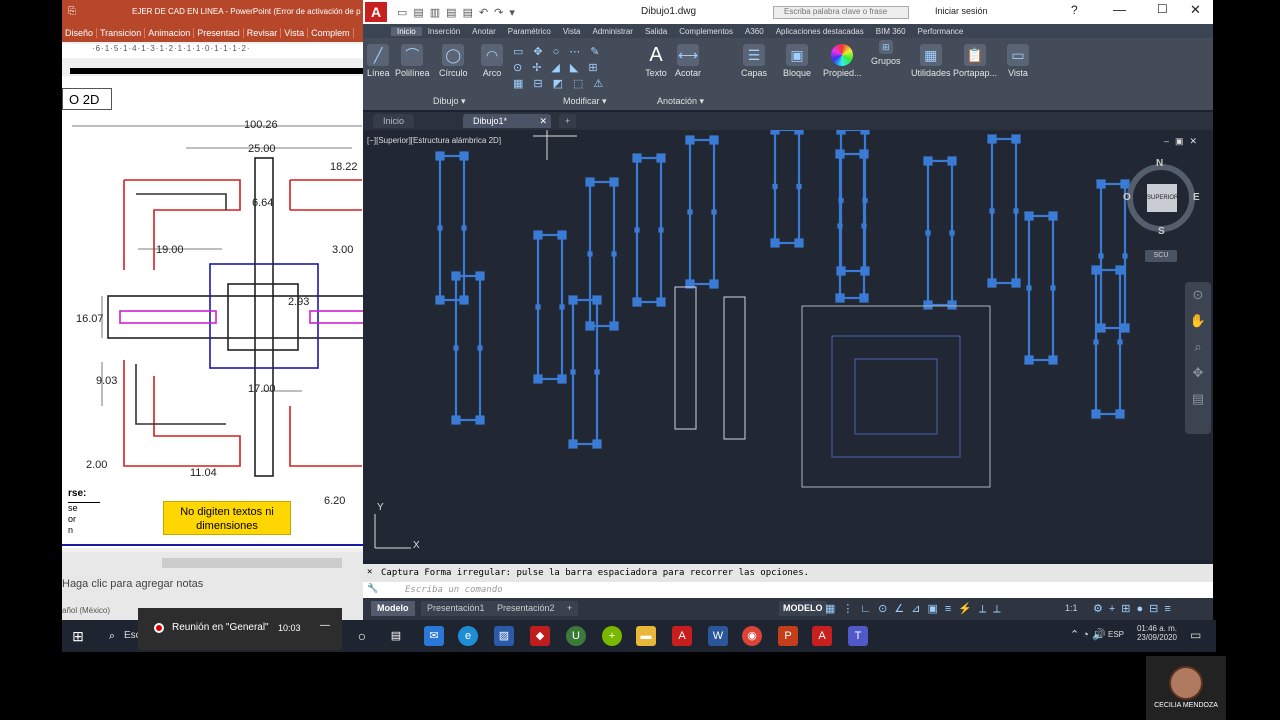 The width and height of the screenshot is (1280, 720). Describe the element at coordinates (613, 31) in the screenshot. I see `tab-administrar: Administrar` at that location.